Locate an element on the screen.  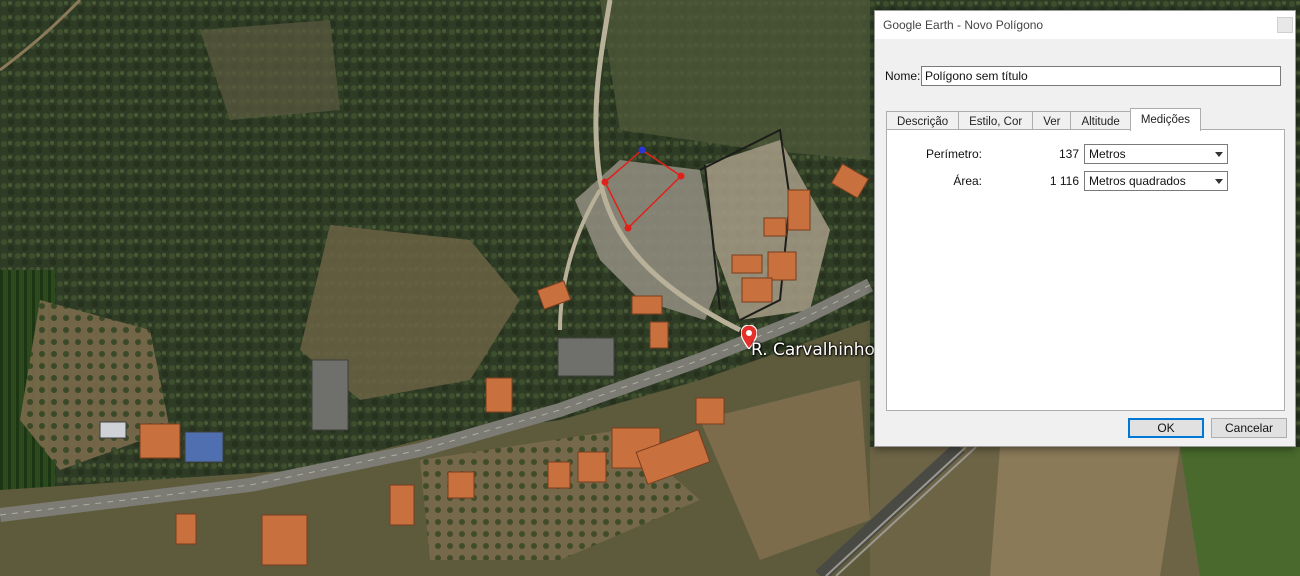
perimeter-value: 137 is located at coordinates (1068, 154).